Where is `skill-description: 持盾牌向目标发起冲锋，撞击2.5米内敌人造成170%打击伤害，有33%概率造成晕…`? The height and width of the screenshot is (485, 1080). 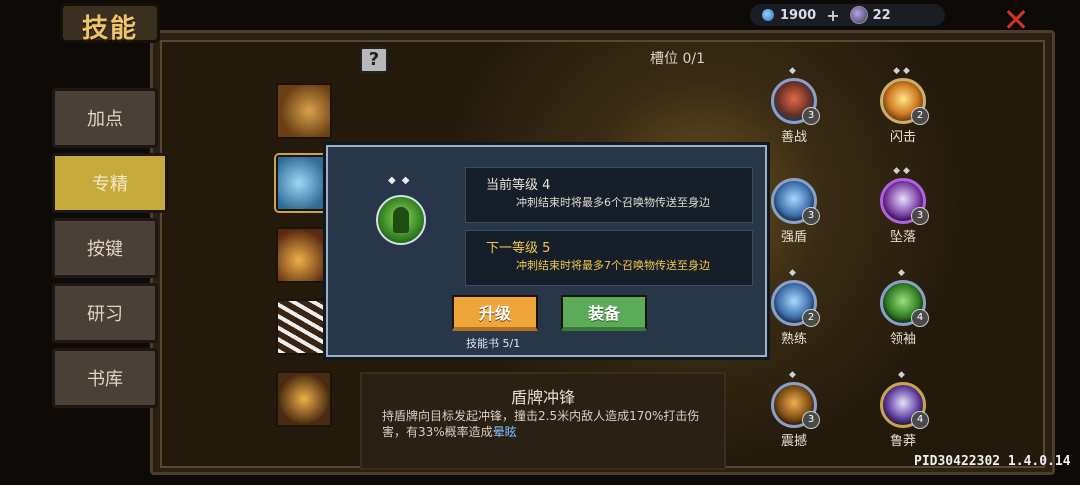 skill-description: 持盾牌向目标发起冲锋，撞击2.5米内敌人造成170%打击伤害，有33%概率造成晕… is located at coordinates (546, 424).